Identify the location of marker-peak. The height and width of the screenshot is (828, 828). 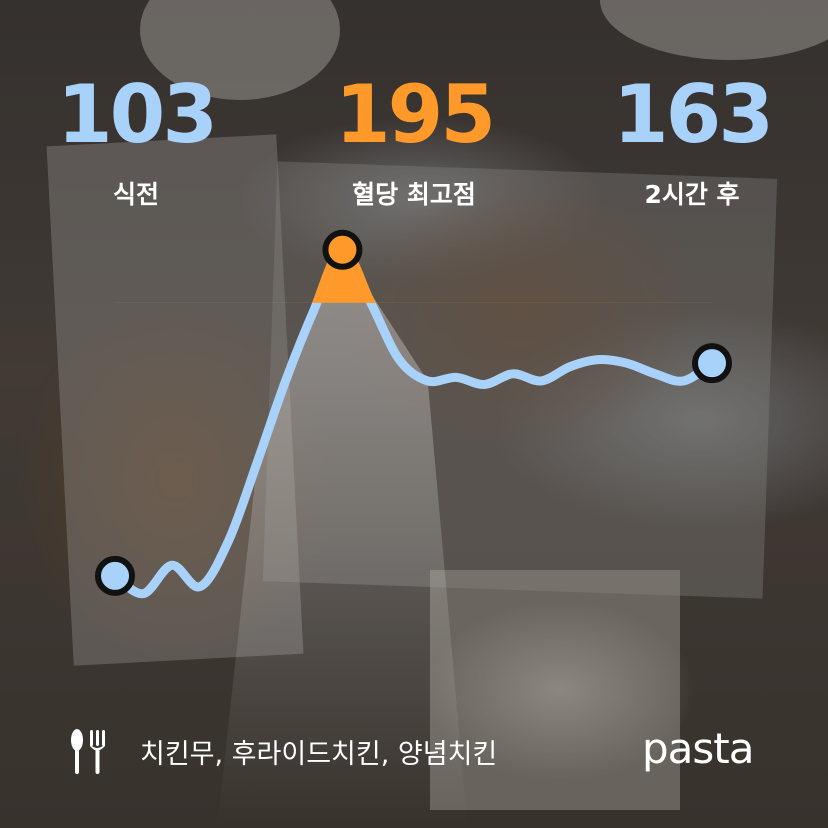
(342, 249).